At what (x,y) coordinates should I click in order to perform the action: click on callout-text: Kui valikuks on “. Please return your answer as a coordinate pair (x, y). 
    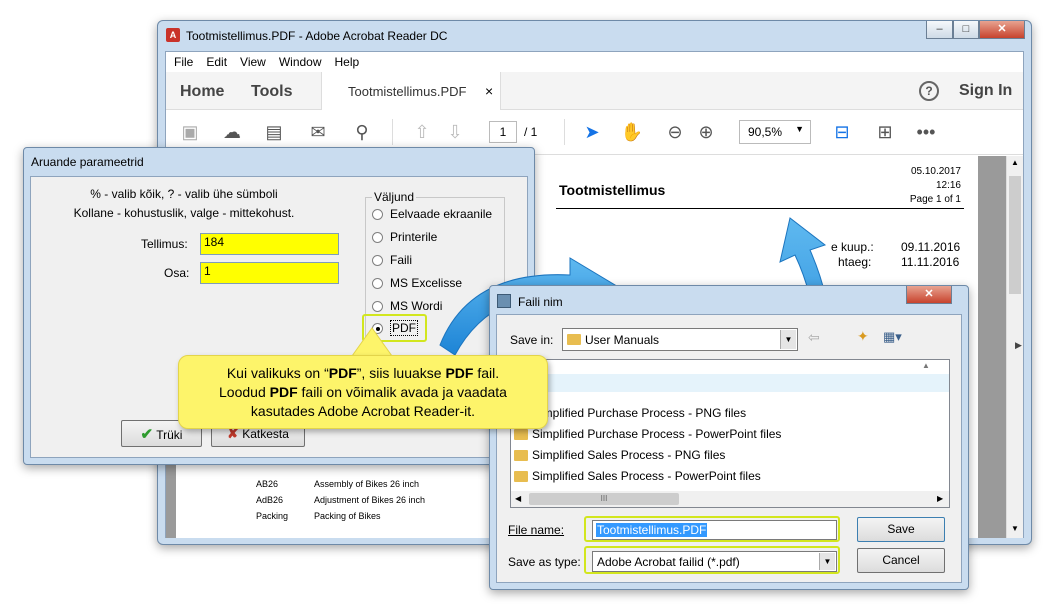
    Looking at the image, I should click on (277, 373).